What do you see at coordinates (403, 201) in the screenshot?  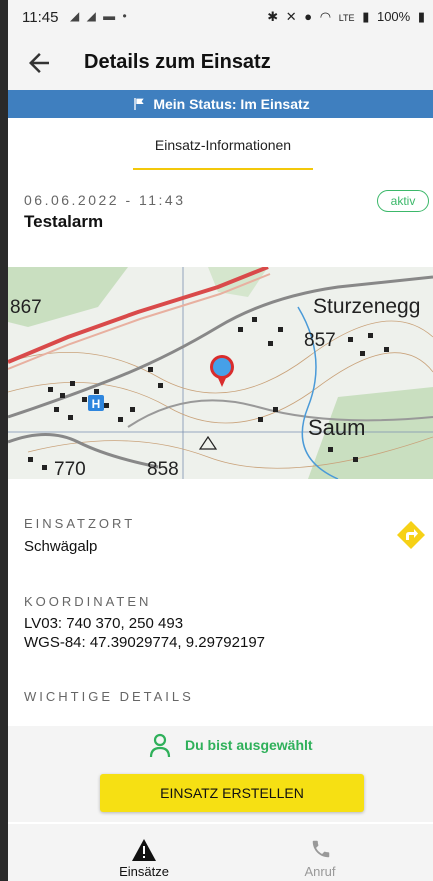 I see `status-badge: aktiv` at bounding box center [403, 201].